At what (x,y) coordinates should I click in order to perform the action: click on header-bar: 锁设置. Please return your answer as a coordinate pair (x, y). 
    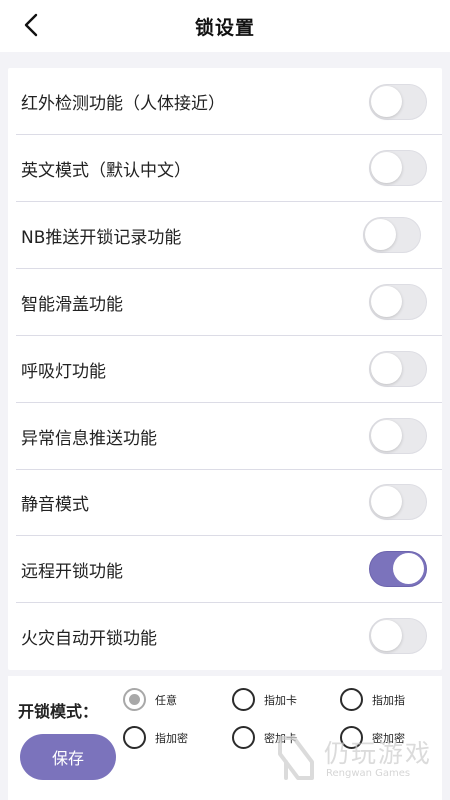
    Looking at the image, I should click on (225, 26).